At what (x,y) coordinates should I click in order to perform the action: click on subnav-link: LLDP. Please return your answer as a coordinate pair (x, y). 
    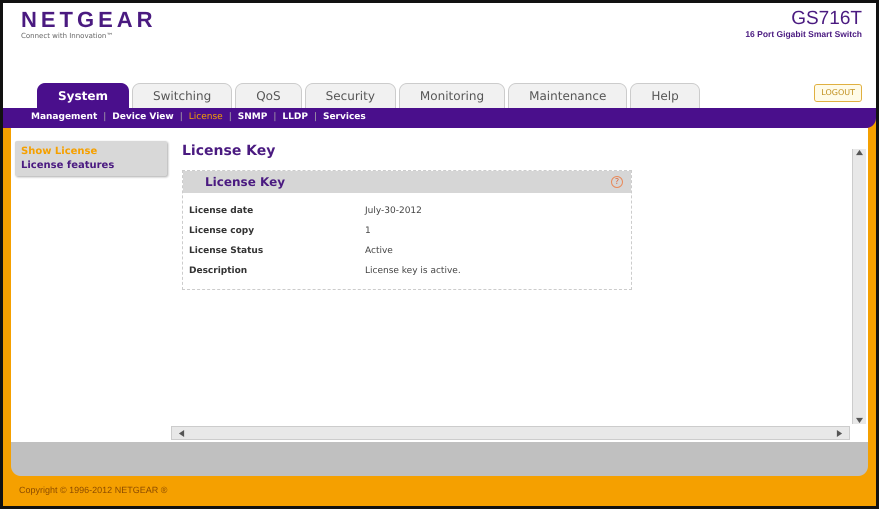
    Looking at the image, I should click on (295, 118).